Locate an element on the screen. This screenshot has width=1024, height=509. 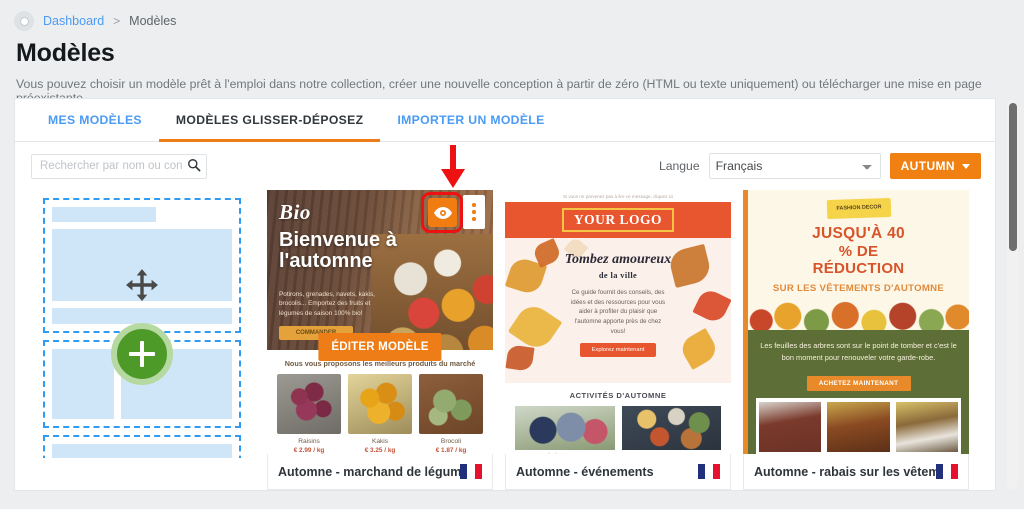
template-headline: Bienvenue à l'automne is located at coordinates (338, 251).